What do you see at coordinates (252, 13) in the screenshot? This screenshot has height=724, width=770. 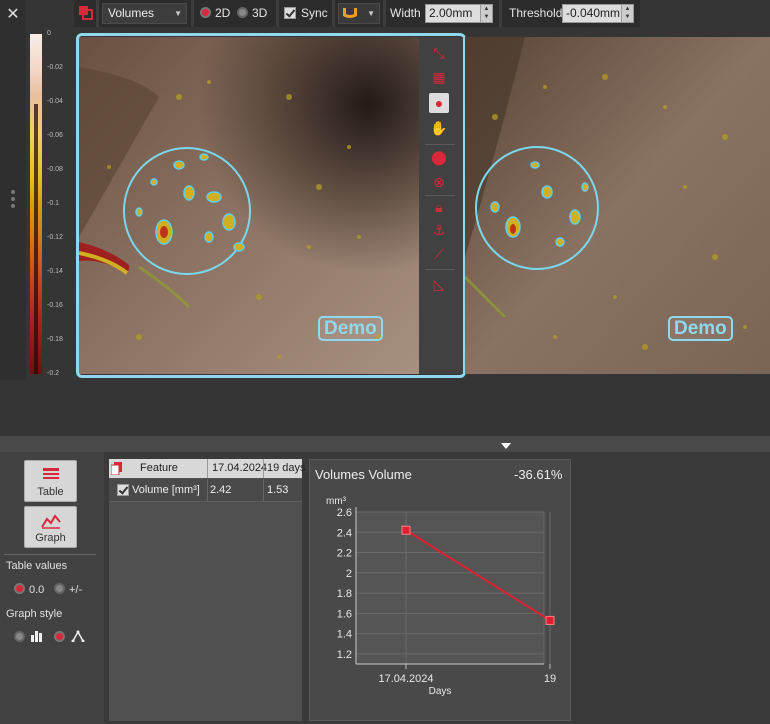 I see `radio-3d: 3D` at bounding box center [252, 13].